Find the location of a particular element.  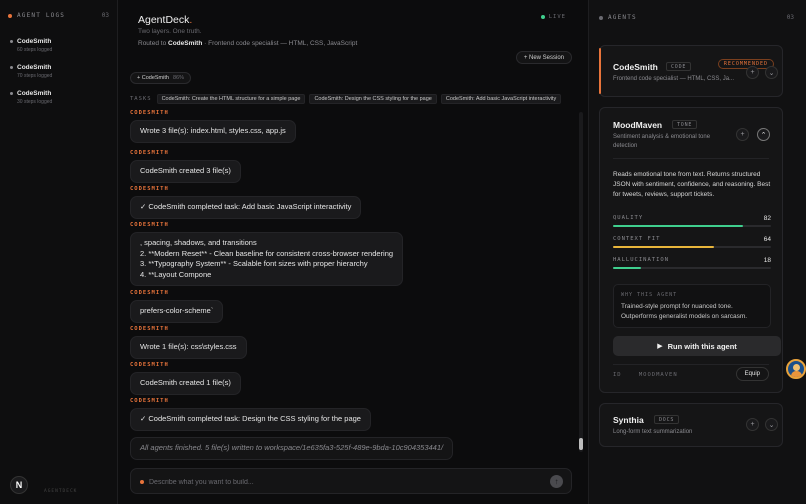

agent-logs-count: 03 is located at coordinates (105, 15).